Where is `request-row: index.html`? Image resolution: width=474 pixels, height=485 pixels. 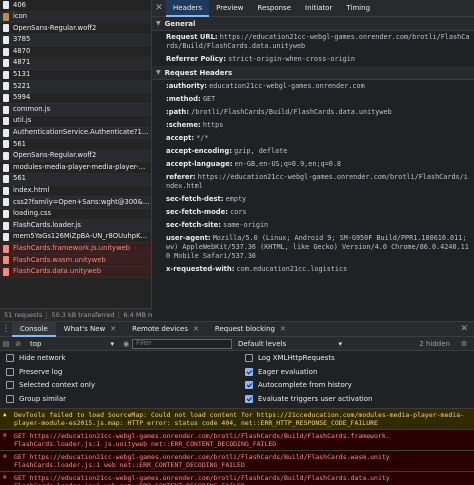 request-row: index.html is located at coordinates (75, 192).